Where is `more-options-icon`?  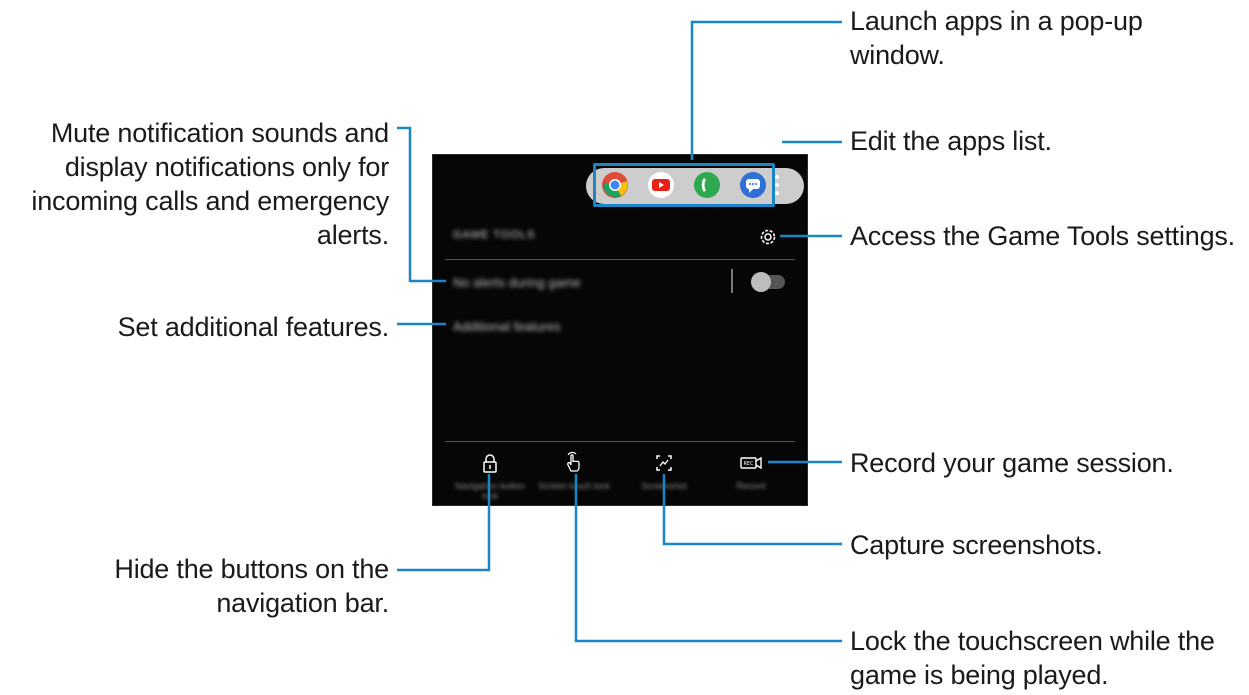 more-options-icon is located at coordinates (777, 185).